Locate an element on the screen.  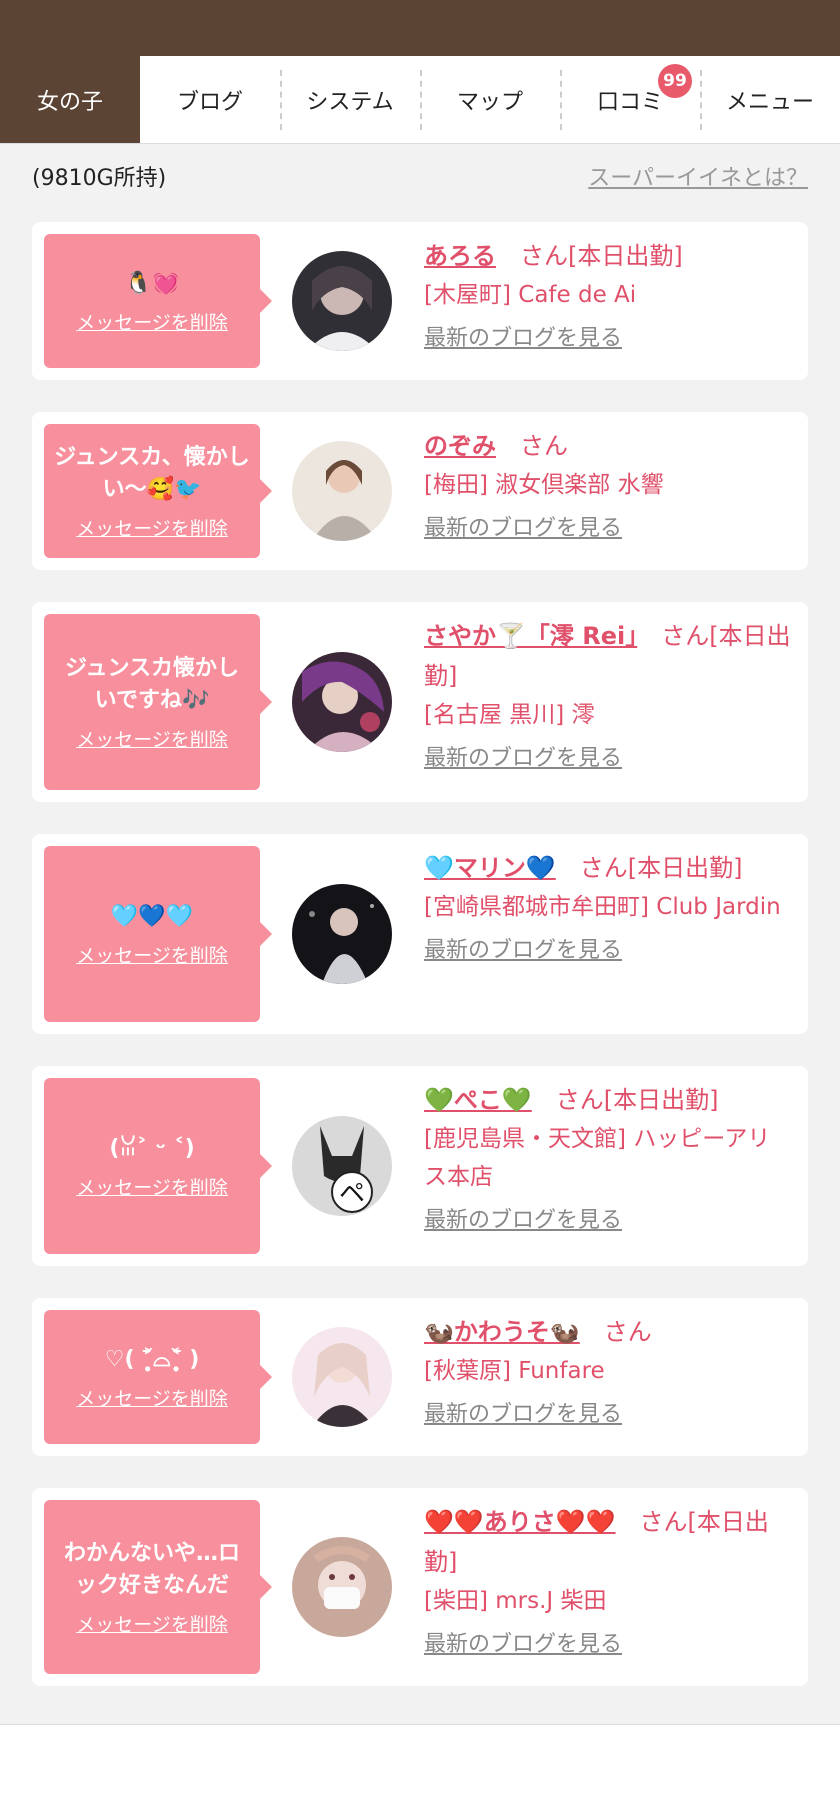
shop-name: [秋葉原] Funfare is located at coordinates (608, 1371).